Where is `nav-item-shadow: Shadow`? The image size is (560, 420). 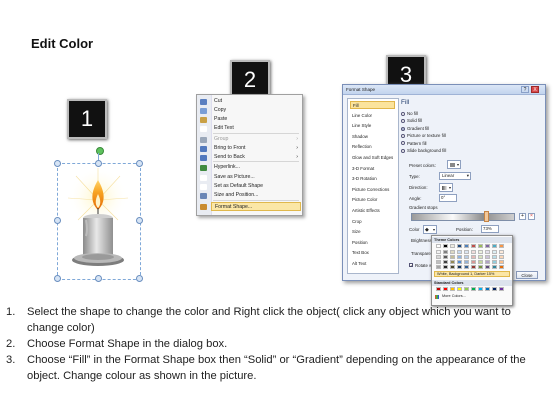
nav-item-shadow: Shadow is located at coordinates (373, 137).